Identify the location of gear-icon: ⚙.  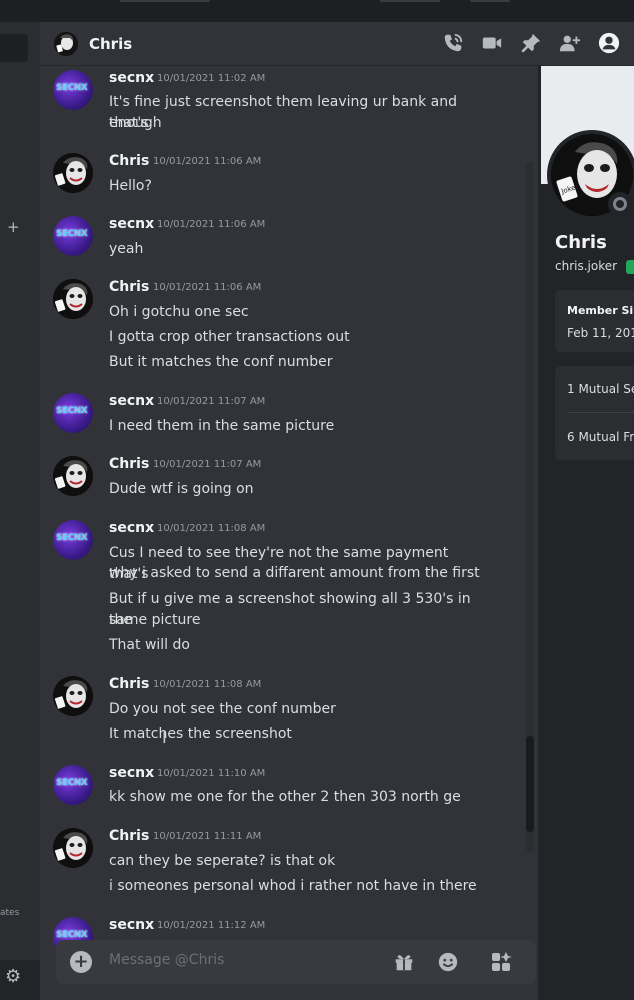
(13, 976).